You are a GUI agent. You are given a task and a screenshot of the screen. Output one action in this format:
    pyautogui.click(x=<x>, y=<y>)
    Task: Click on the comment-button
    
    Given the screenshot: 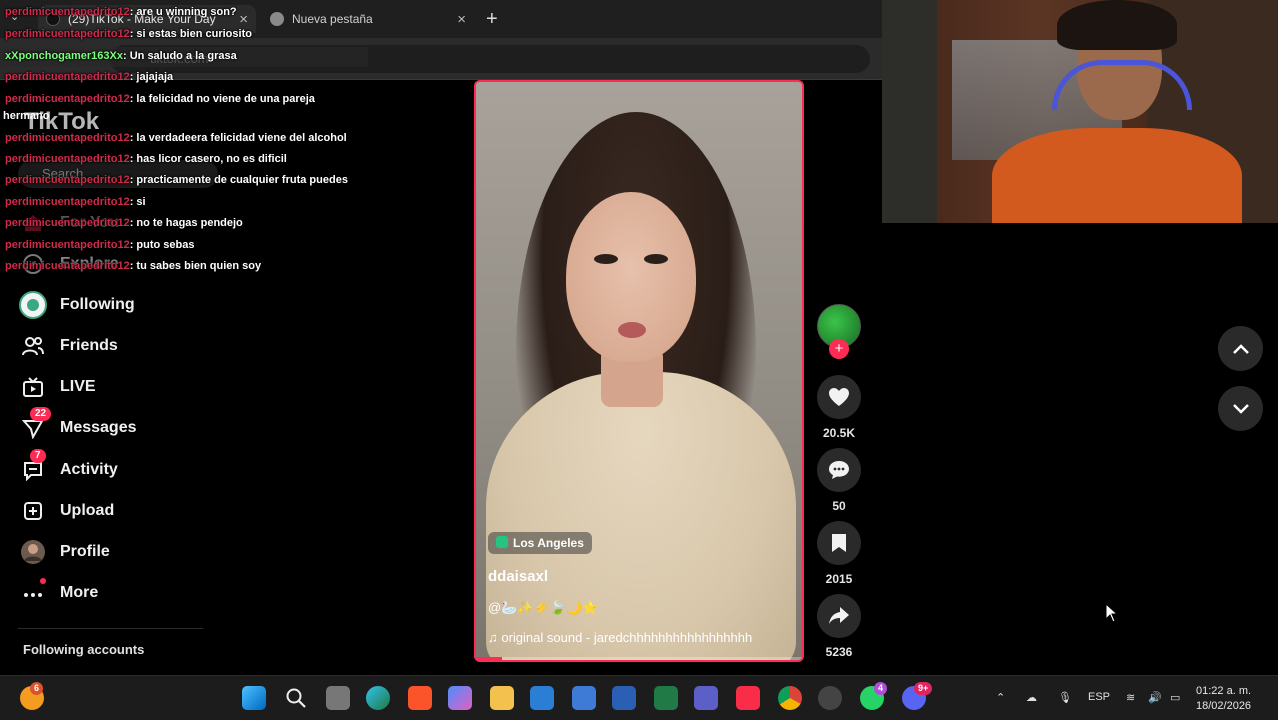 What is the action you would take?
    pyautogui.click(x=839, y=470)
    